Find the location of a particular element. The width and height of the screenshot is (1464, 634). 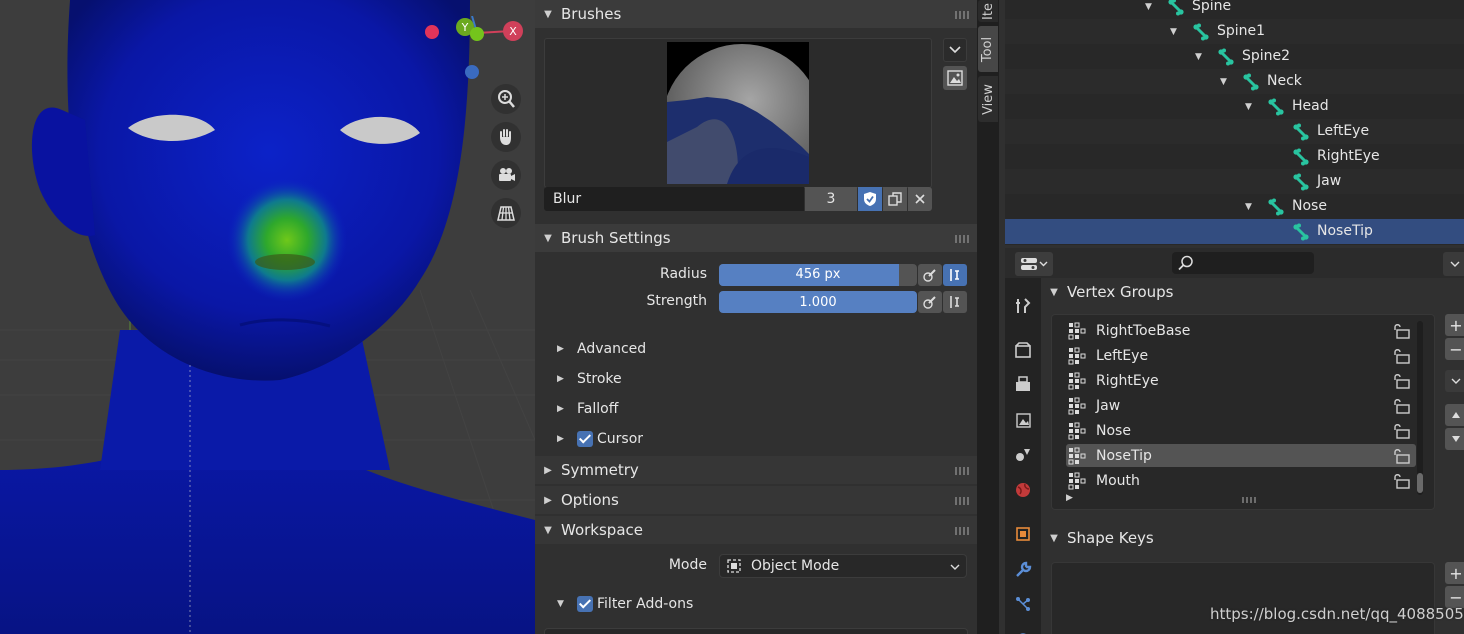

scene-tab-icon is located at coordinates (1023, 454).